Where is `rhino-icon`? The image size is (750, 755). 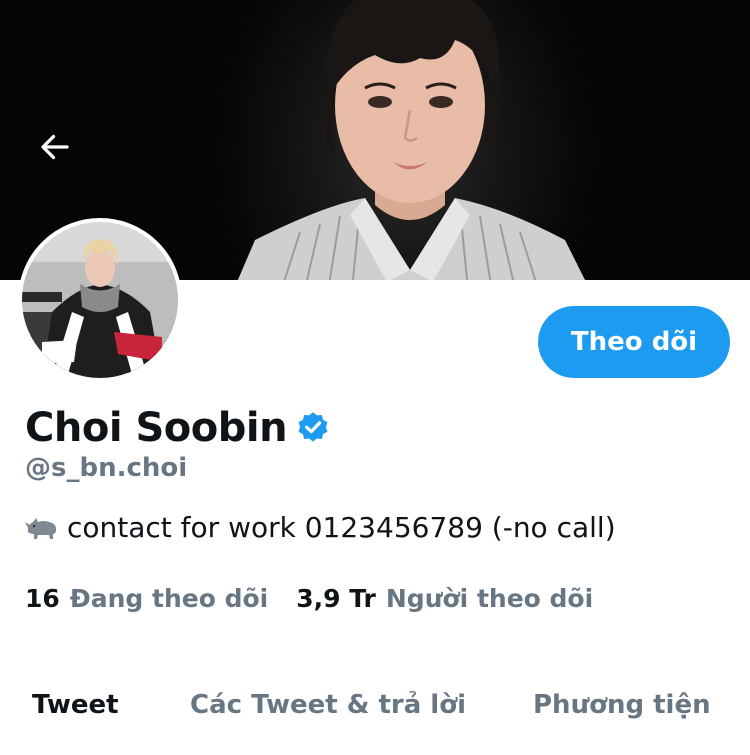
rhino-icon is located at coordinates (41, 528).